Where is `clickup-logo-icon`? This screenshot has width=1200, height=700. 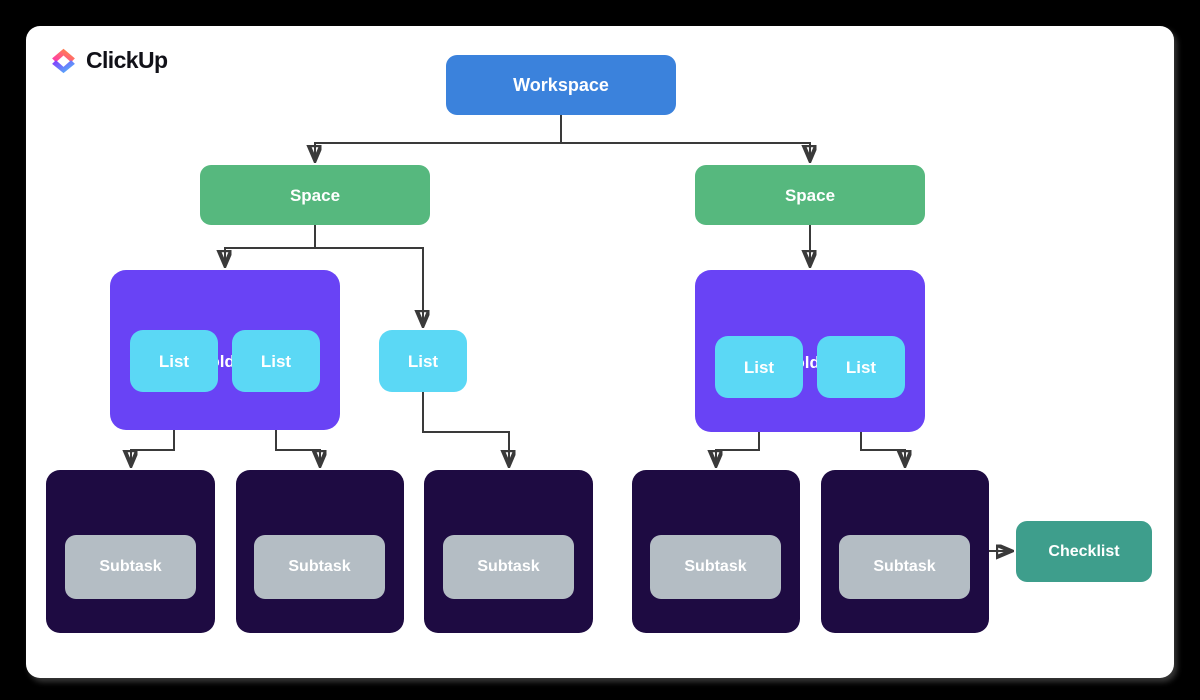
clickup-logo-icon is located at coordinates (63, 60).